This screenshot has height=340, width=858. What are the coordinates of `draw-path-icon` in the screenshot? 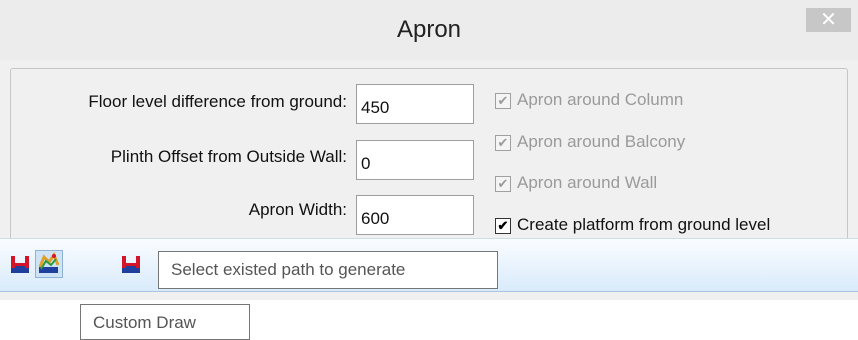 It's located at (20, 264).